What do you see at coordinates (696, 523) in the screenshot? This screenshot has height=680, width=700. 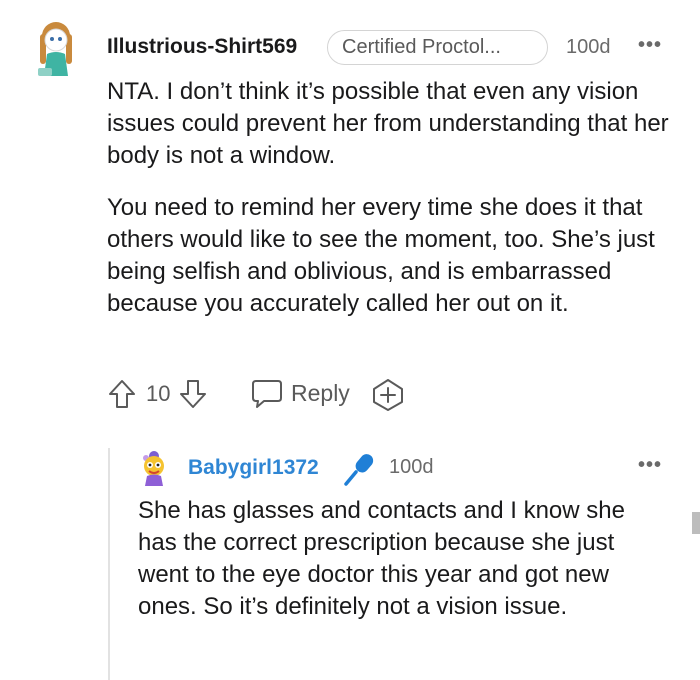 I see `scroll-handle` at bounding box center [696, 523].